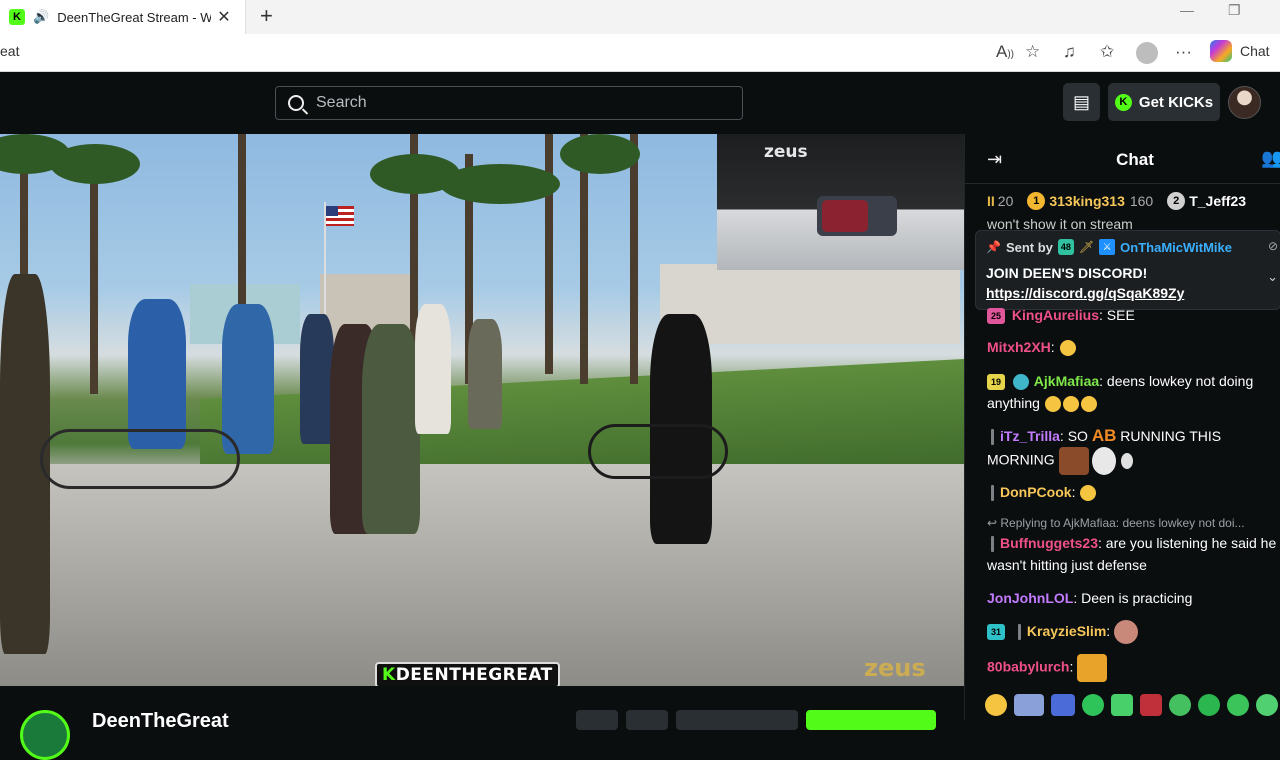 The width and height of the screenshot is (1280, 760). Describe the element at coordinates (1030, 598) in the screenshot. I see `chat-username: JonJohnLOL` at that location.